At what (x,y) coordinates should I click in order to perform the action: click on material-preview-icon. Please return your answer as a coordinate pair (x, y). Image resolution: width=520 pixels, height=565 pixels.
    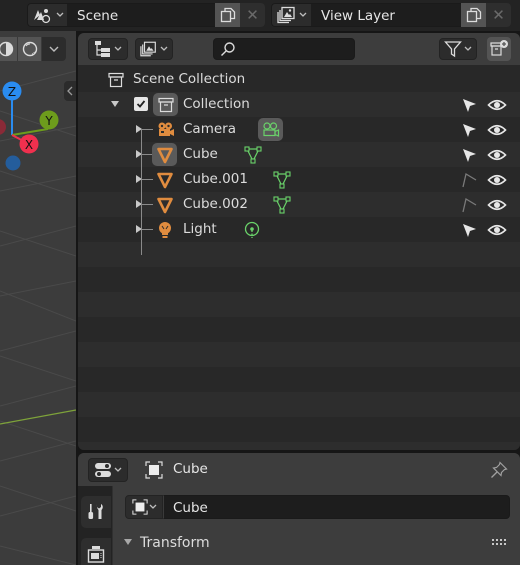
    Looking at the image, I should click on (6, 49).